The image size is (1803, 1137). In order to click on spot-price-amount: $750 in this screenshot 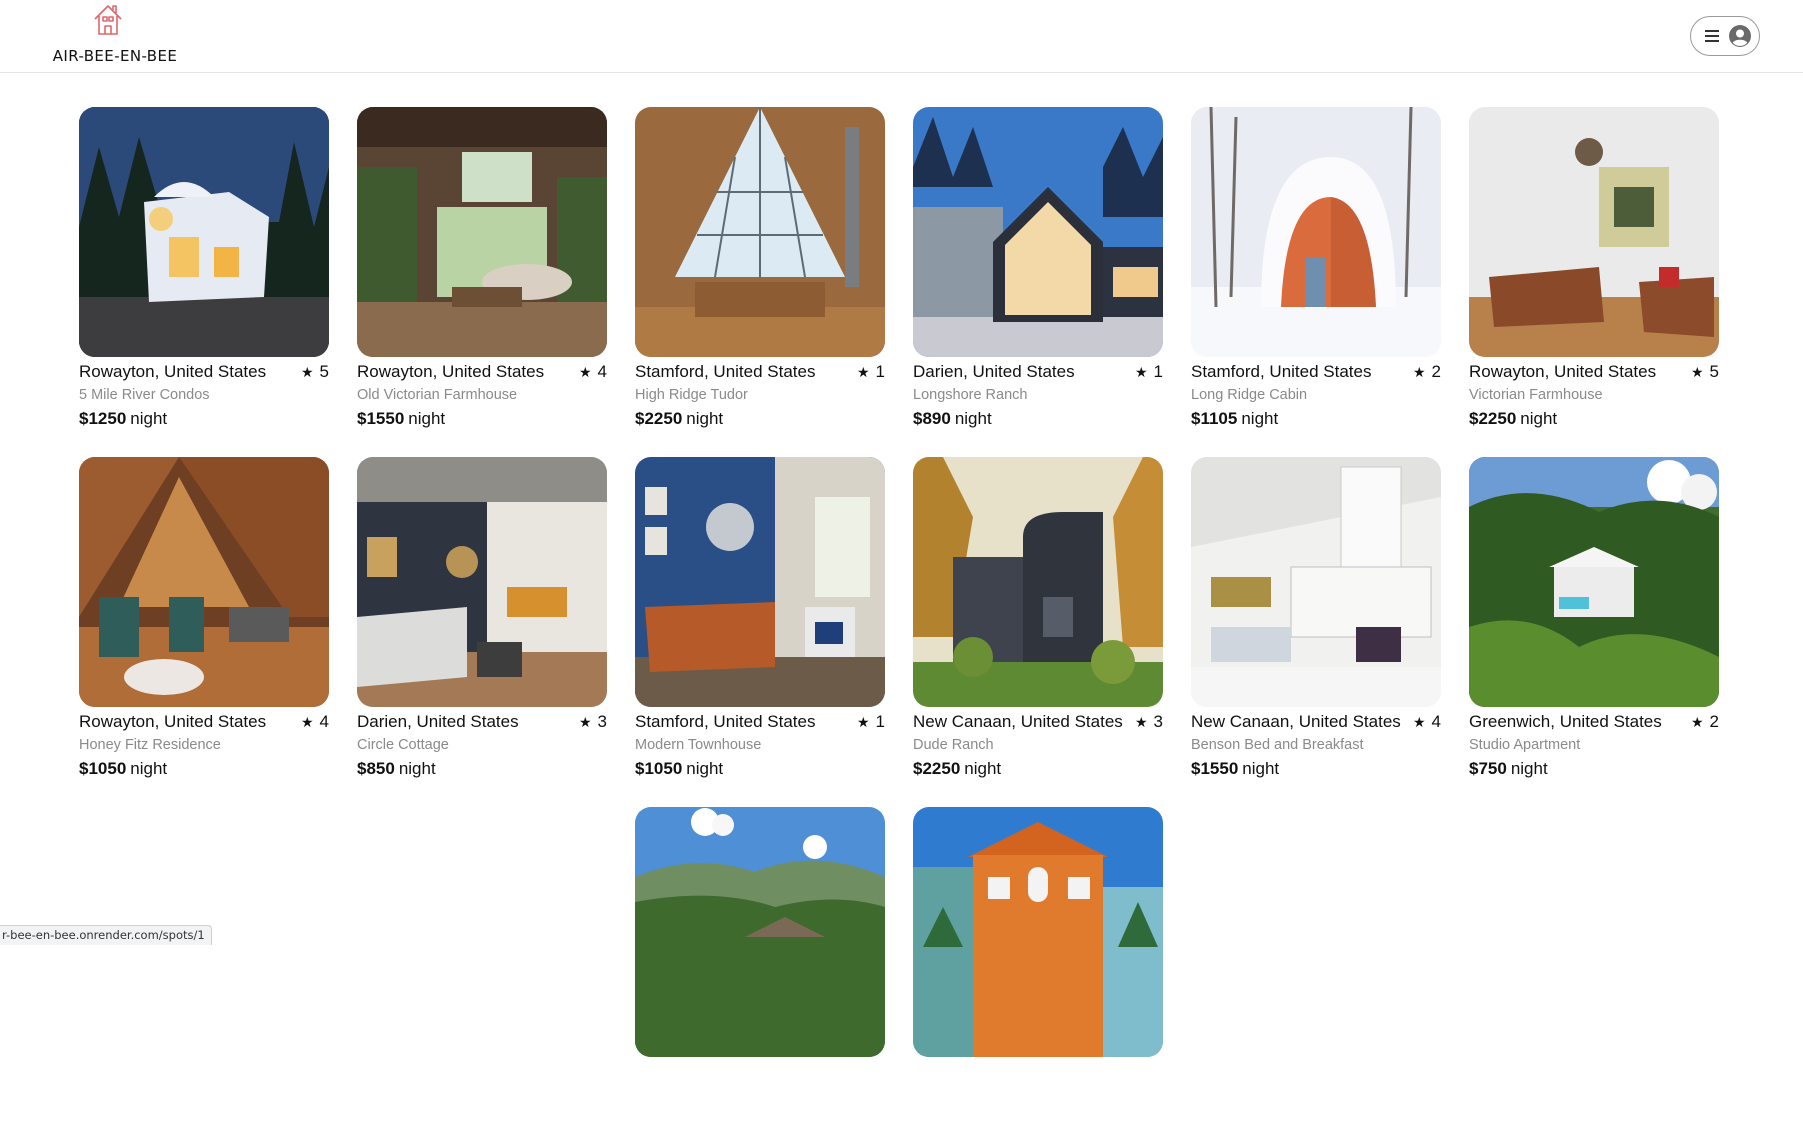, I will do `click(1488, 768)`.